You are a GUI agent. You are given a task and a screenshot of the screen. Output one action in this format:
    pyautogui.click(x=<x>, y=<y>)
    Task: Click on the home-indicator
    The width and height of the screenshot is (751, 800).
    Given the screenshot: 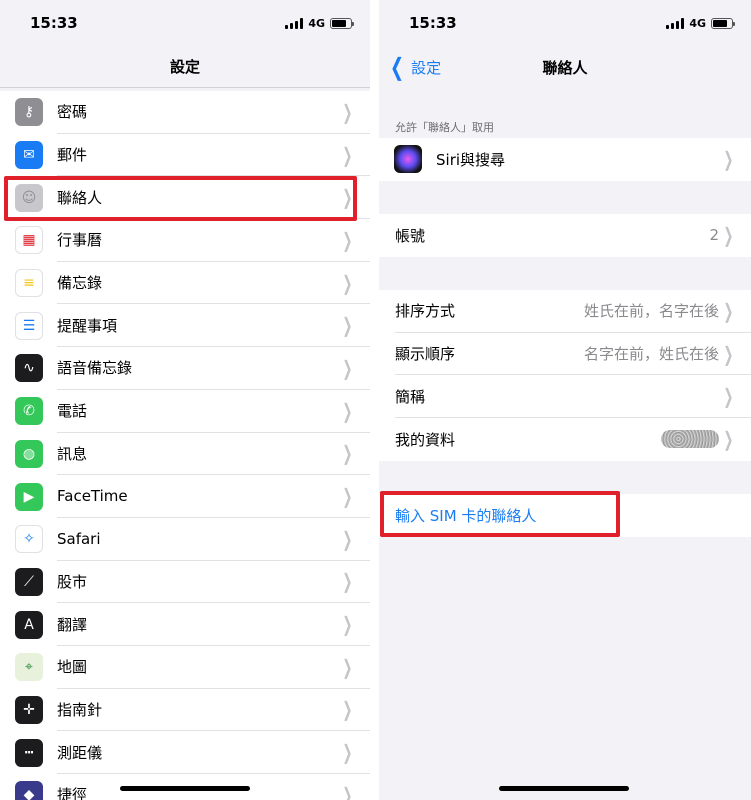 What is the action you would take?
    pyautogui.click(x=185, y=788)
    